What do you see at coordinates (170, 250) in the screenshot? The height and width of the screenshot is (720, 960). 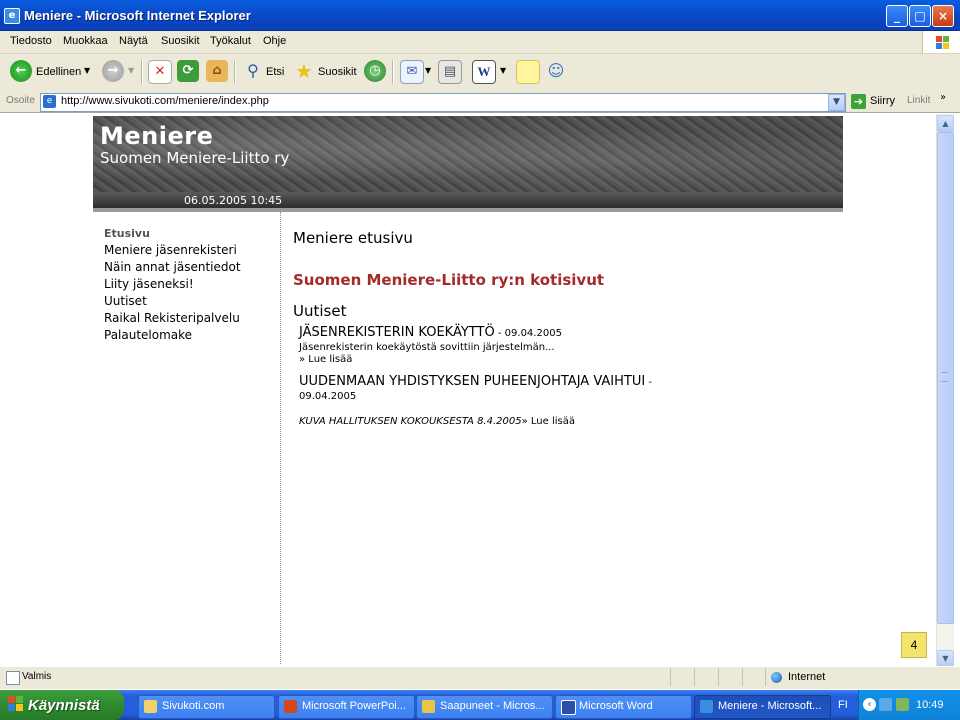 I see `nav-link-member-registry: Meniere jäsenrekisteri` at bounding box center [170, 250].